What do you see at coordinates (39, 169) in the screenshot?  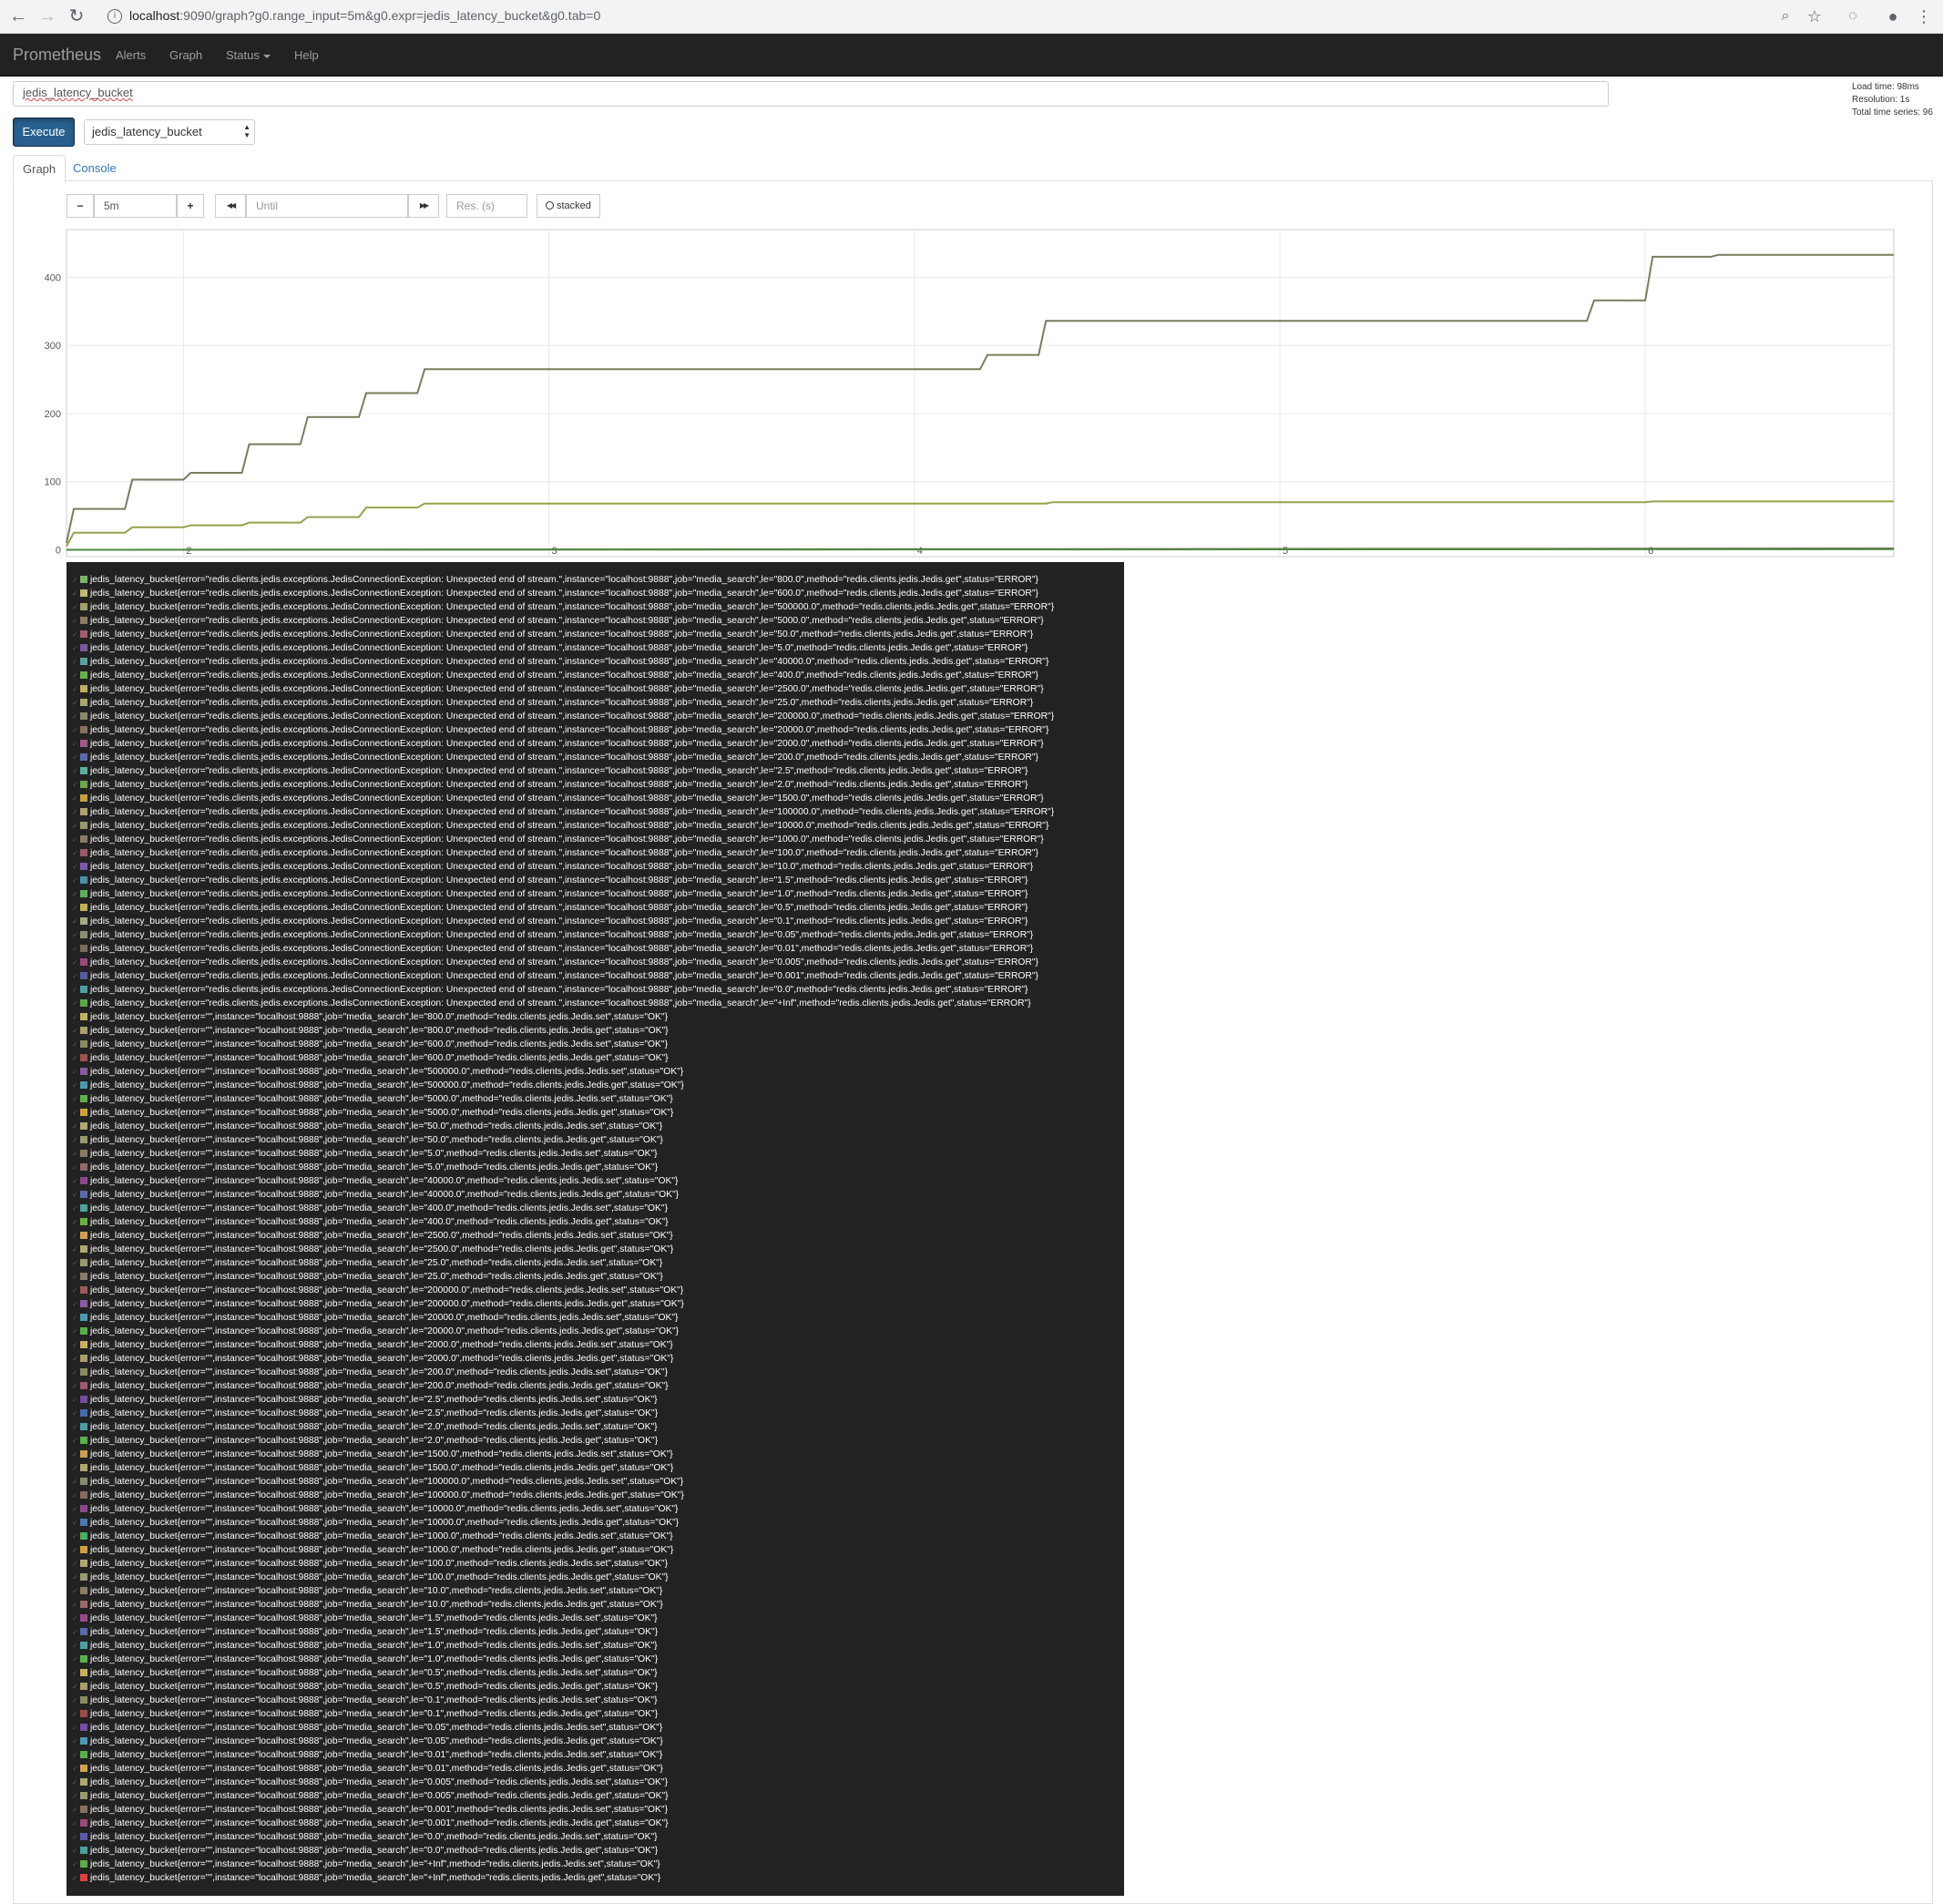 I see `tab-graph: Graph` at bounding box center [39, 169].